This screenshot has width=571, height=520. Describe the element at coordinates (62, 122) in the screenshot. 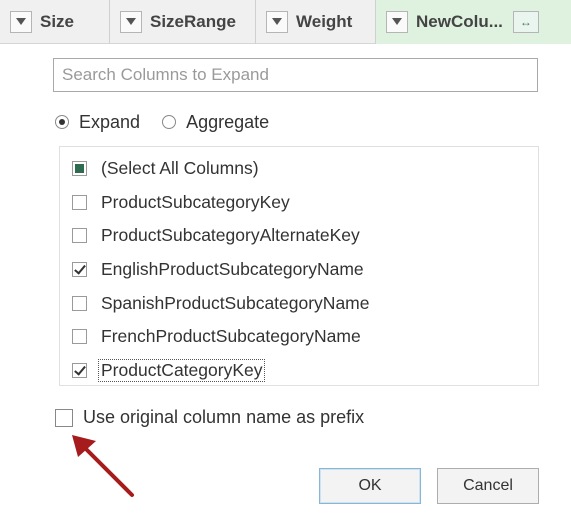

I see `radio-selected-icon` at that location.